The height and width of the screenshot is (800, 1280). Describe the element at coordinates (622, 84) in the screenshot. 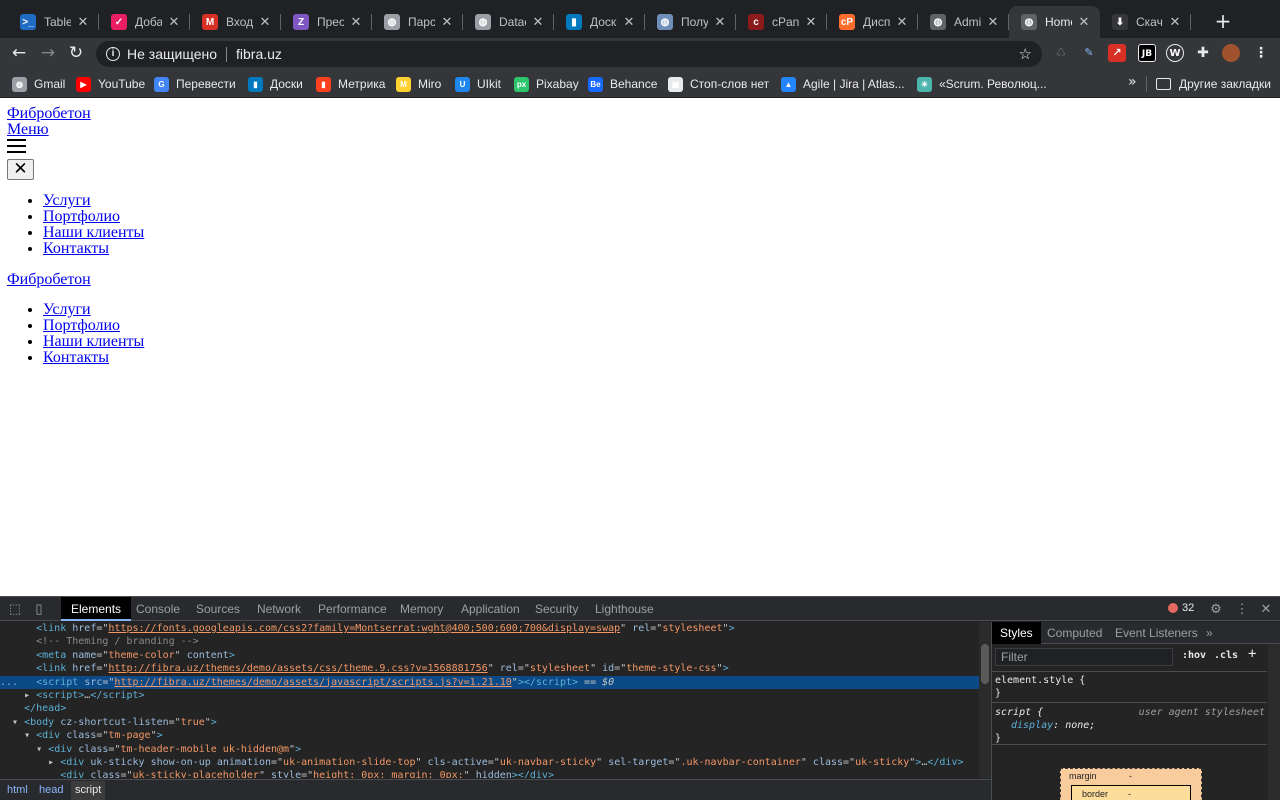

I see `bookmark-item: Be Behance` at that location.